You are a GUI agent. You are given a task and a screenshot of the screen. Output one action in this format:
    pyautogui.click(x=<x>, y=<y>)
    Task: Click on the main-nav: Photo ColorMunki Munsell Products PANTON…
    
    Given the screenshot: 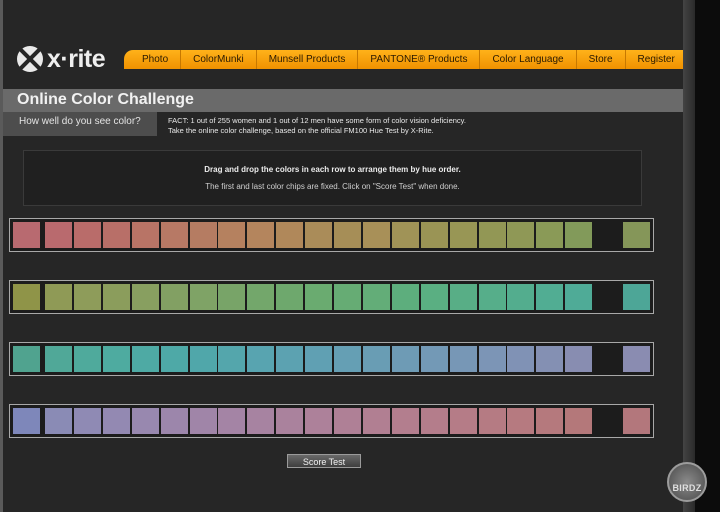 What is the action you would take?
    pyautogui.click(x=403, y=59)
    